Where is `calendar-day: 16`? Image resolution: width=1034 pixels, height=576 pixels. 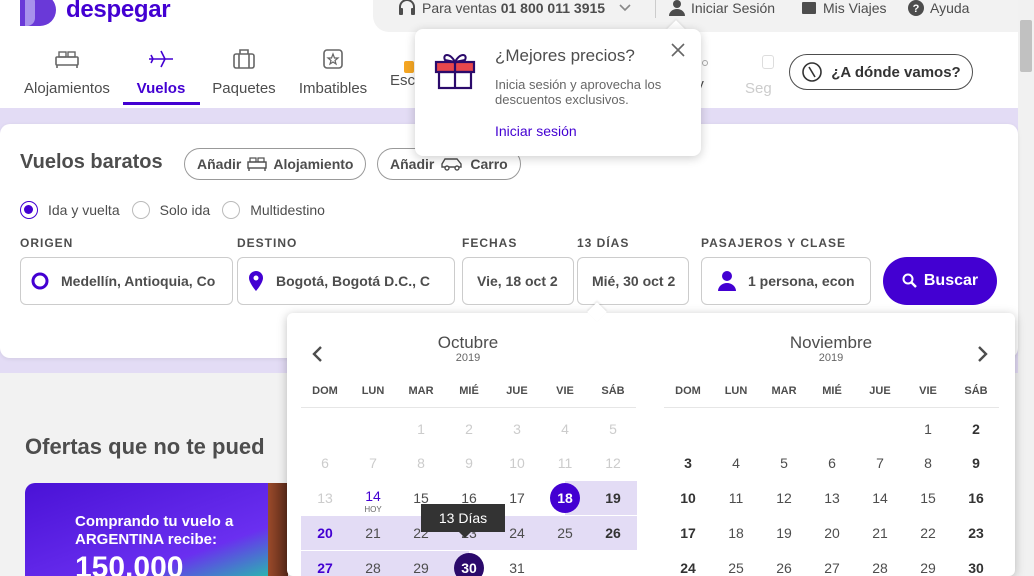 calendar-day: 16 is located at coordinates (976, 498).